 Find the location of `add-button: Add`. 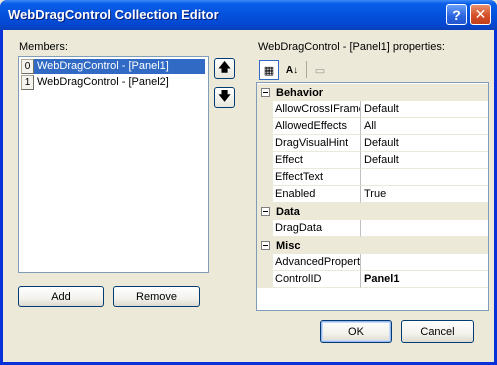

add-button: Add is located at coordinates (61, 296).